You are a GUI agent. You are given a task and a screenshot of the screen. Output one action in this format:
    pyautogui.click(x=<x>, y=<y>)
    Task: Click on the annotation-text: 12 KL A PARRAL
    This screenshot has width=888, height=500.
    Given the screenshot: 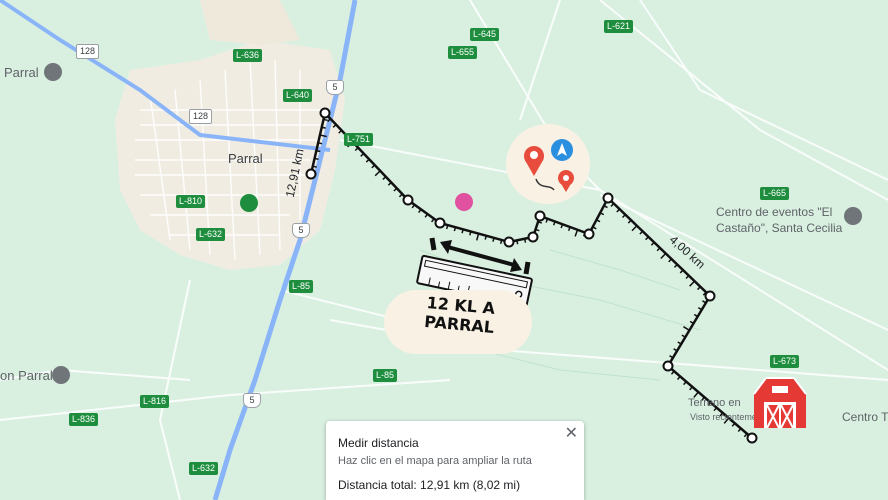 What is the action you would take?
    pyautogui.click(x=459, y=315)
    